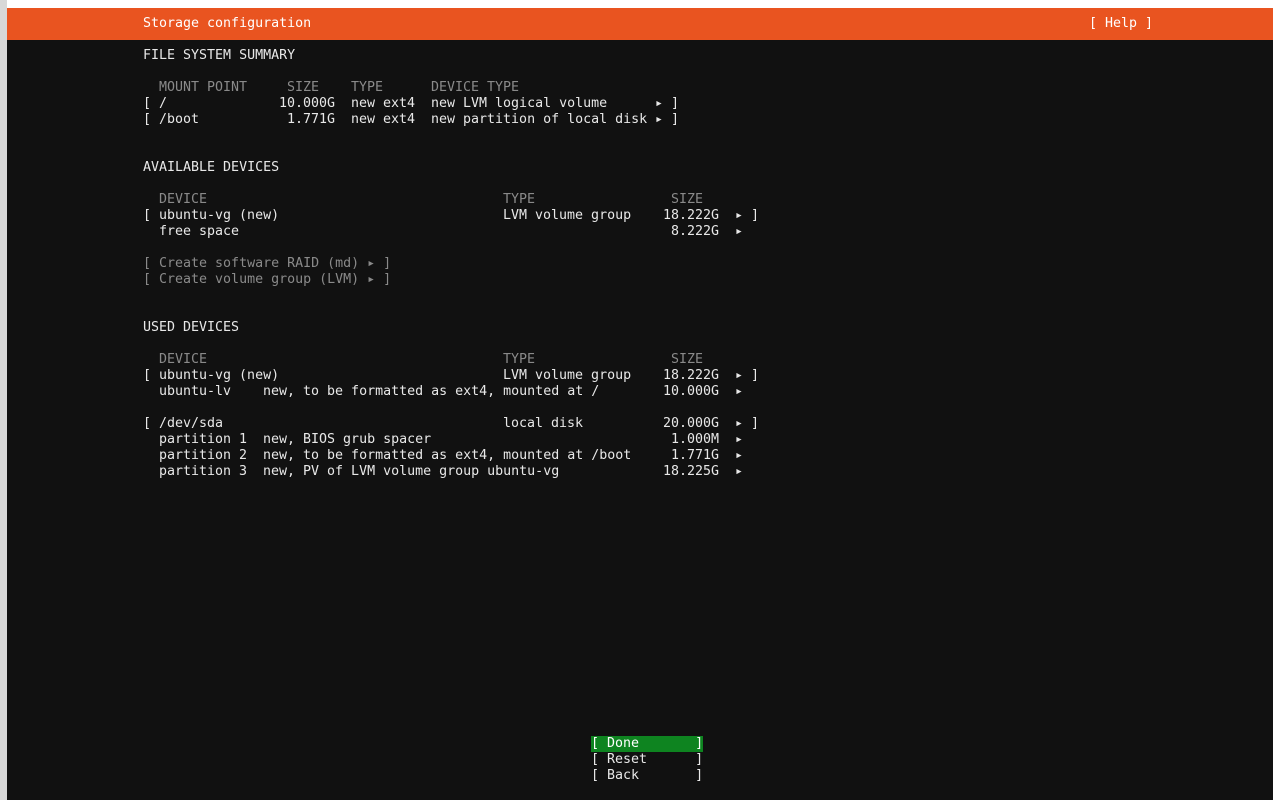 The width and height of the screenshot is (1273, 800). Describe the element at coordinates (543, 423) in the screenshot. I see `device-type: local disk` at that location.